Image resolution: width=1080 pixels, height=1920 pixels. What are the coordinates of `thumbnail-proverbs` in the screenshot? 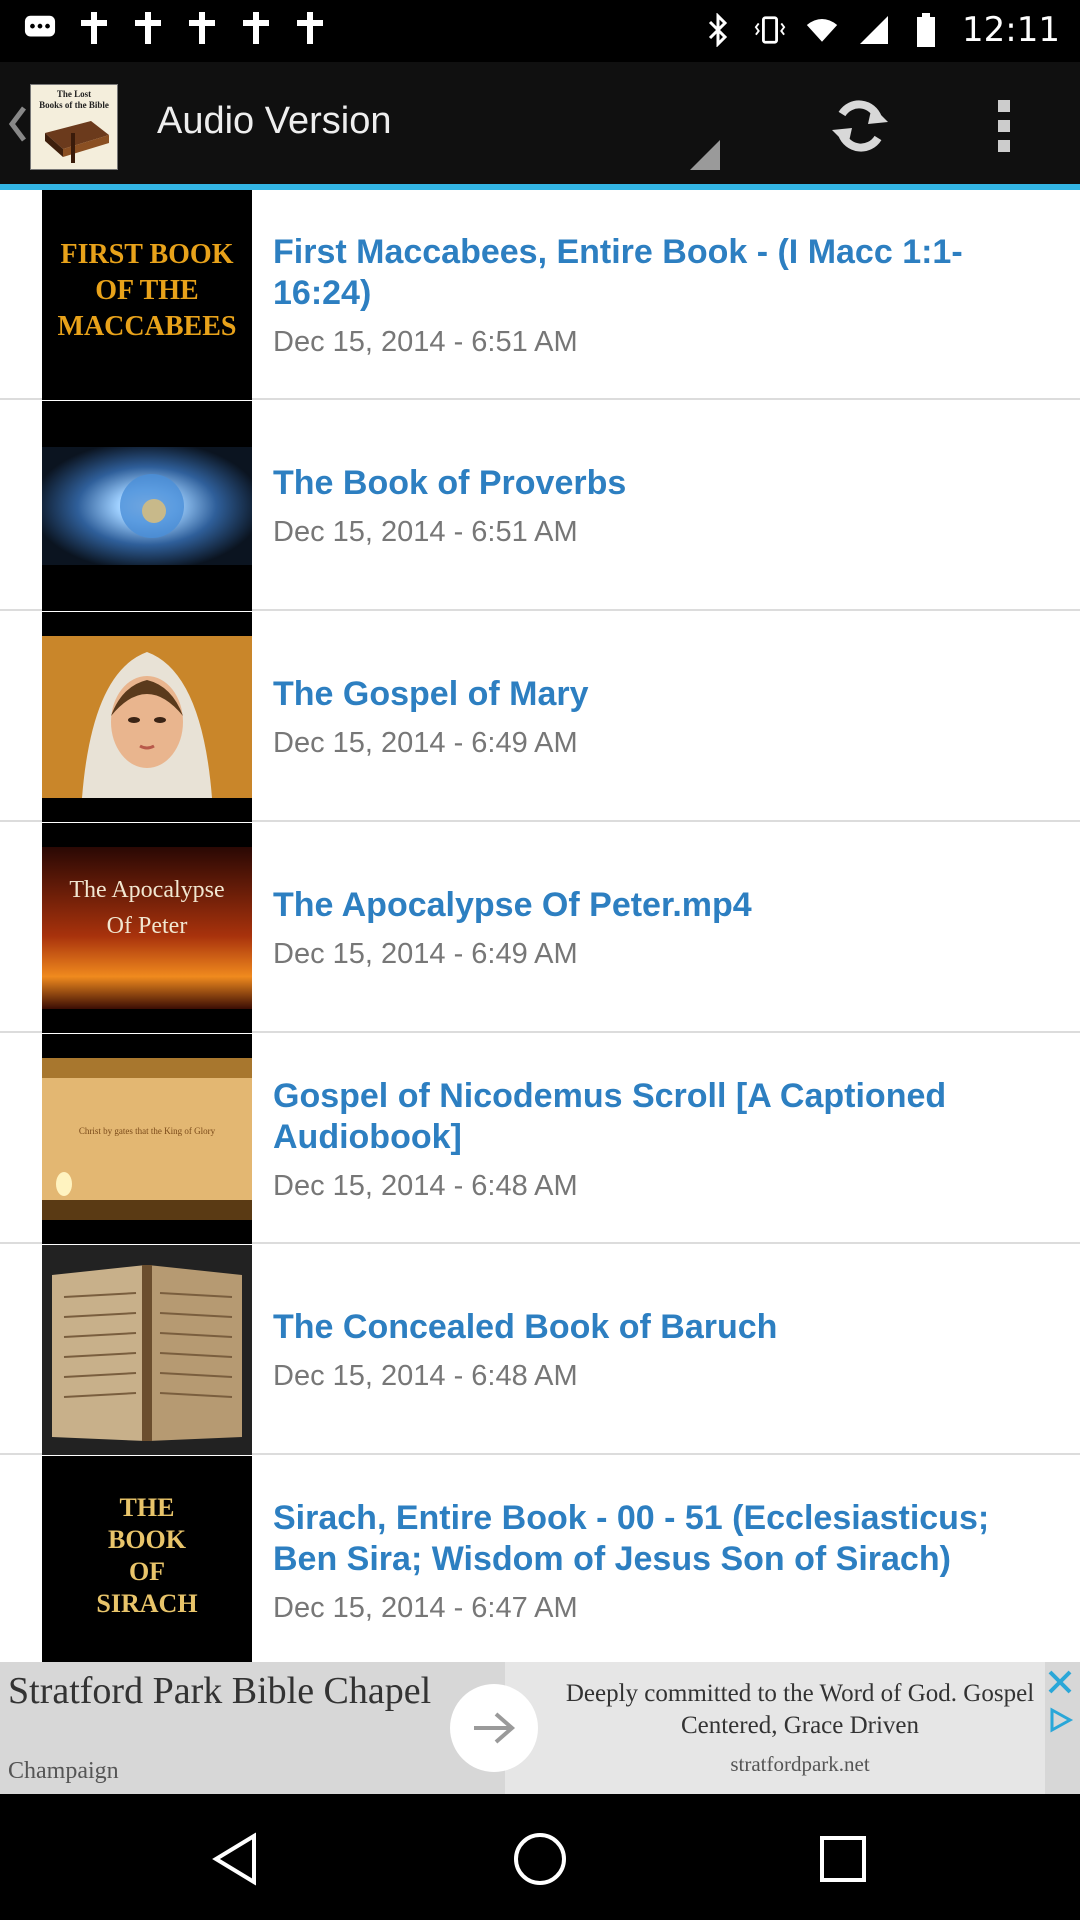 It's located at (147, 506).